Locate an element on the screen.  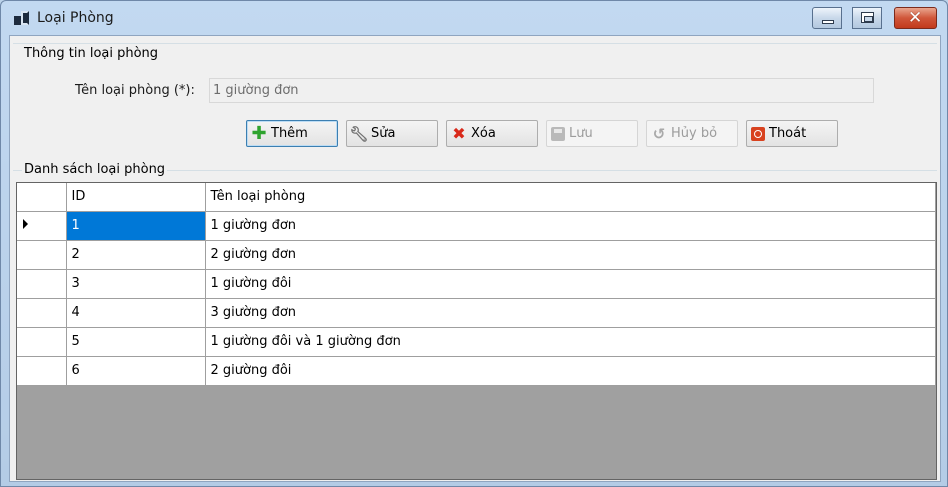
grid-header-row: ID Tên loại phòng is located at coordinates (476, 197).